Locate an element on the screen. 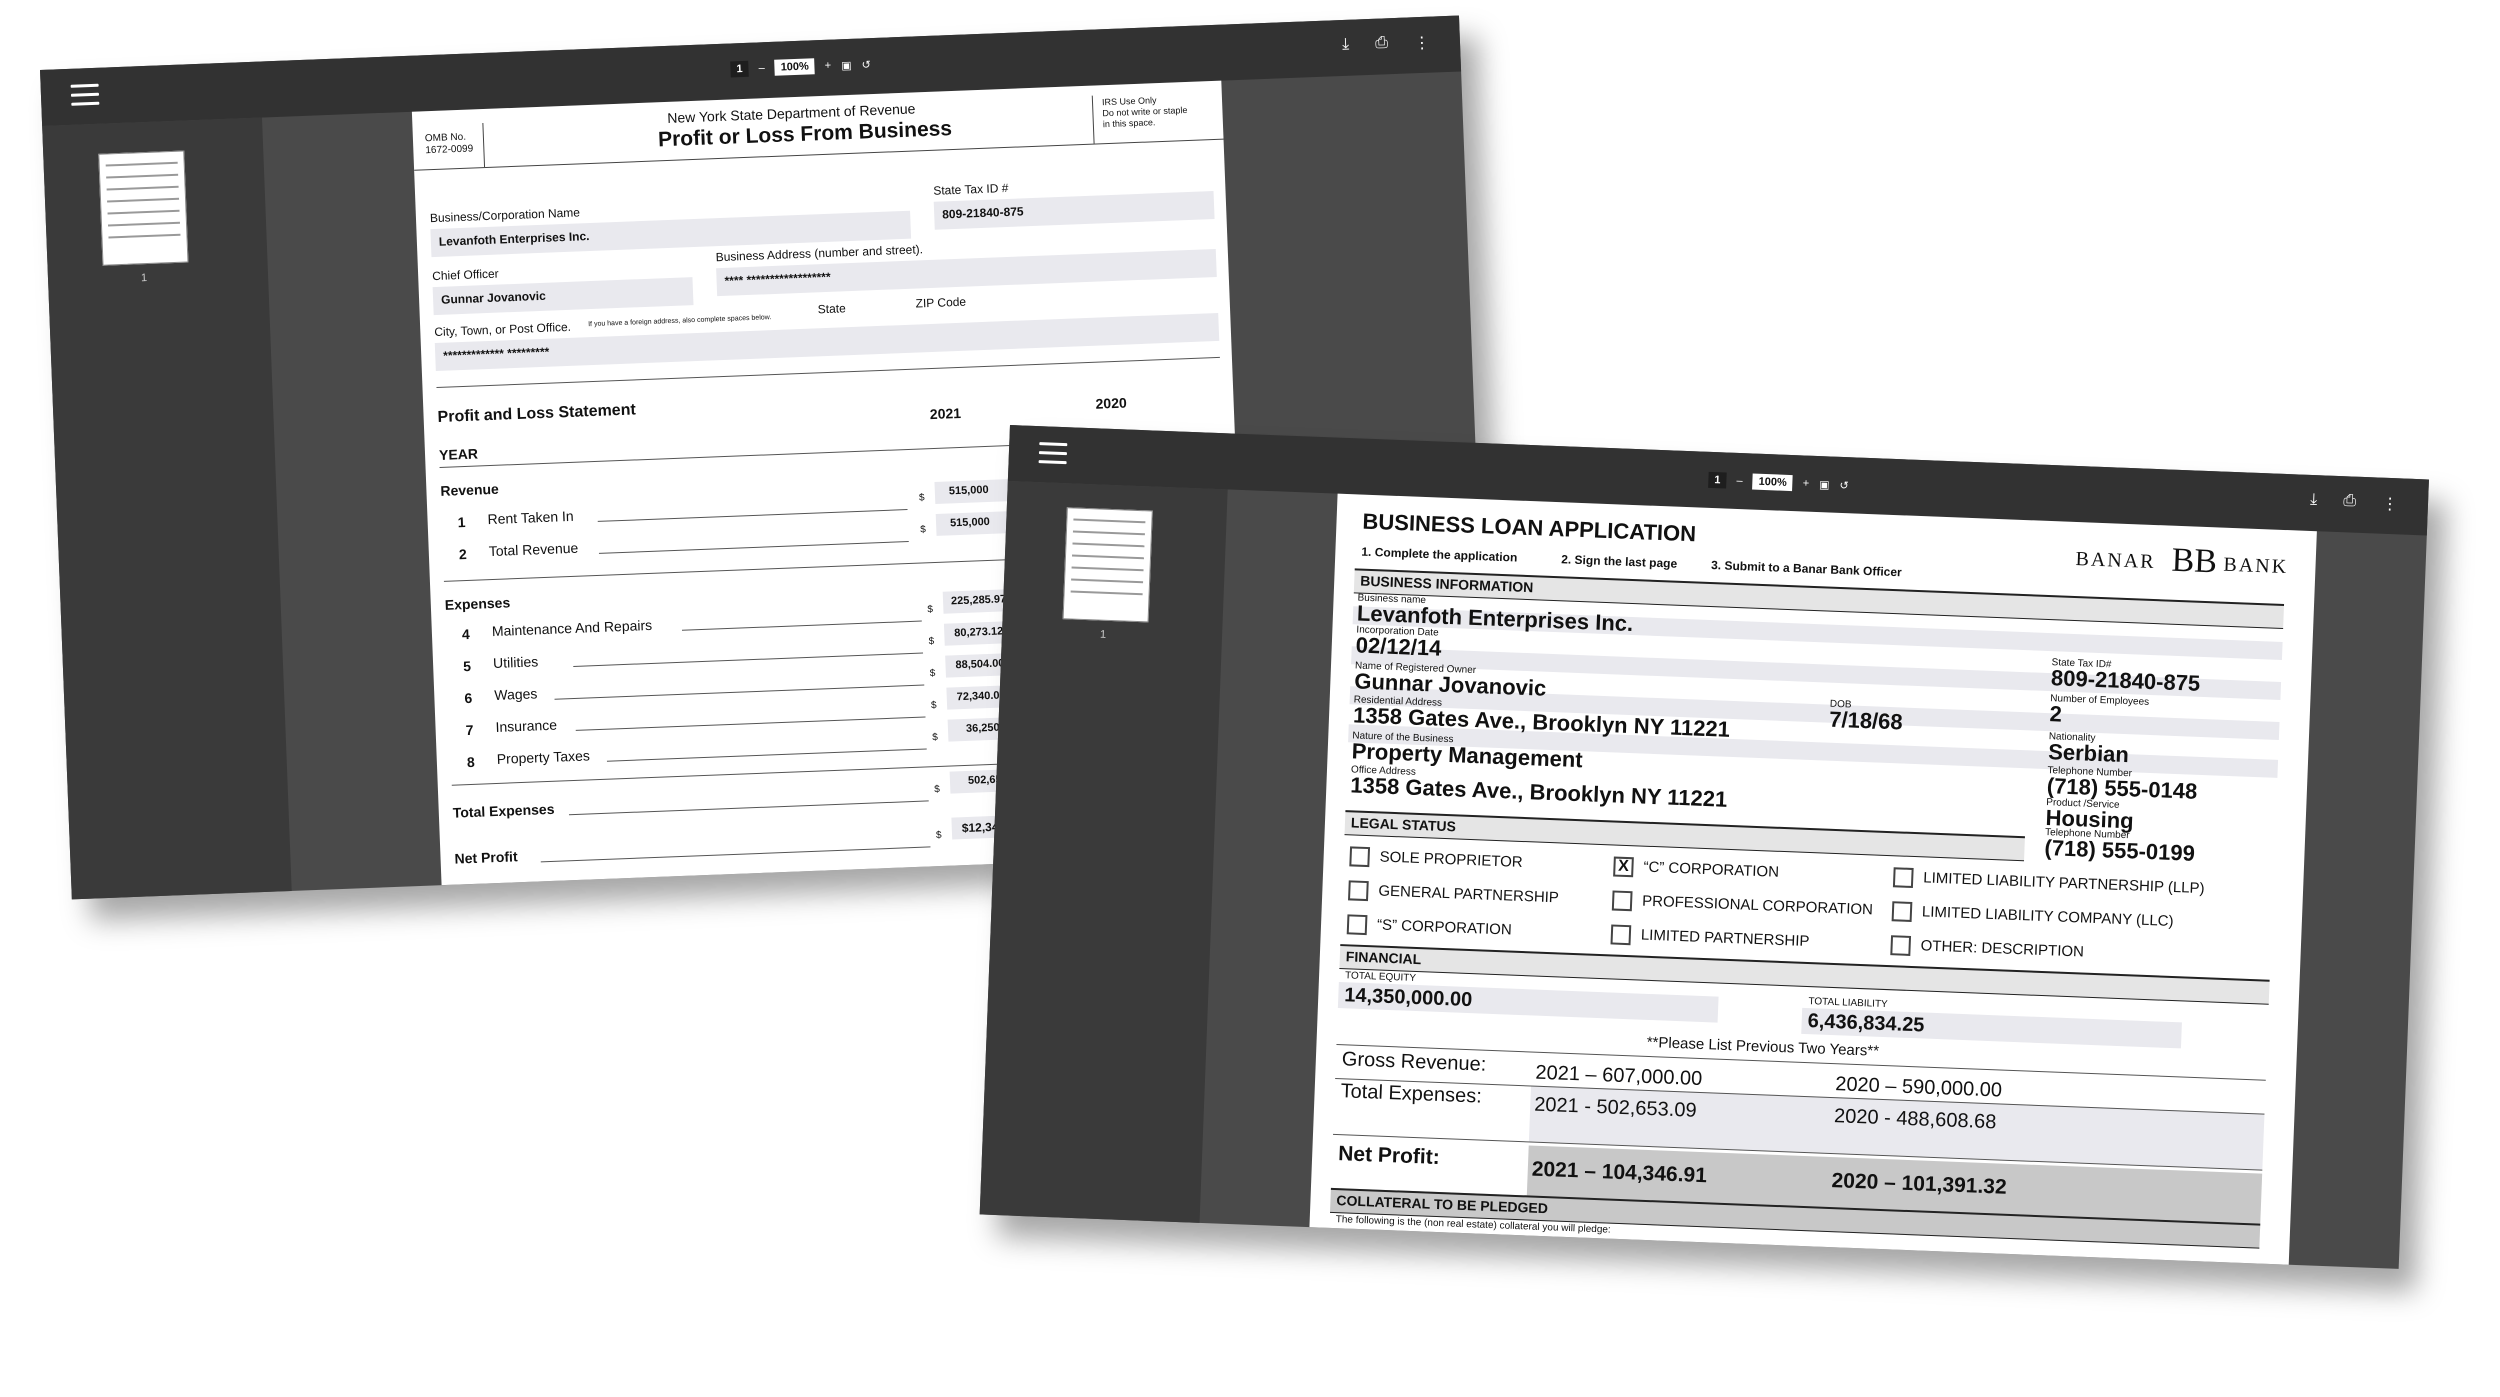 Image resolution: width=2500 pixels, height=1397 pixels. step-2: 2. Sign the last page is located at coordinates (1619, 561).